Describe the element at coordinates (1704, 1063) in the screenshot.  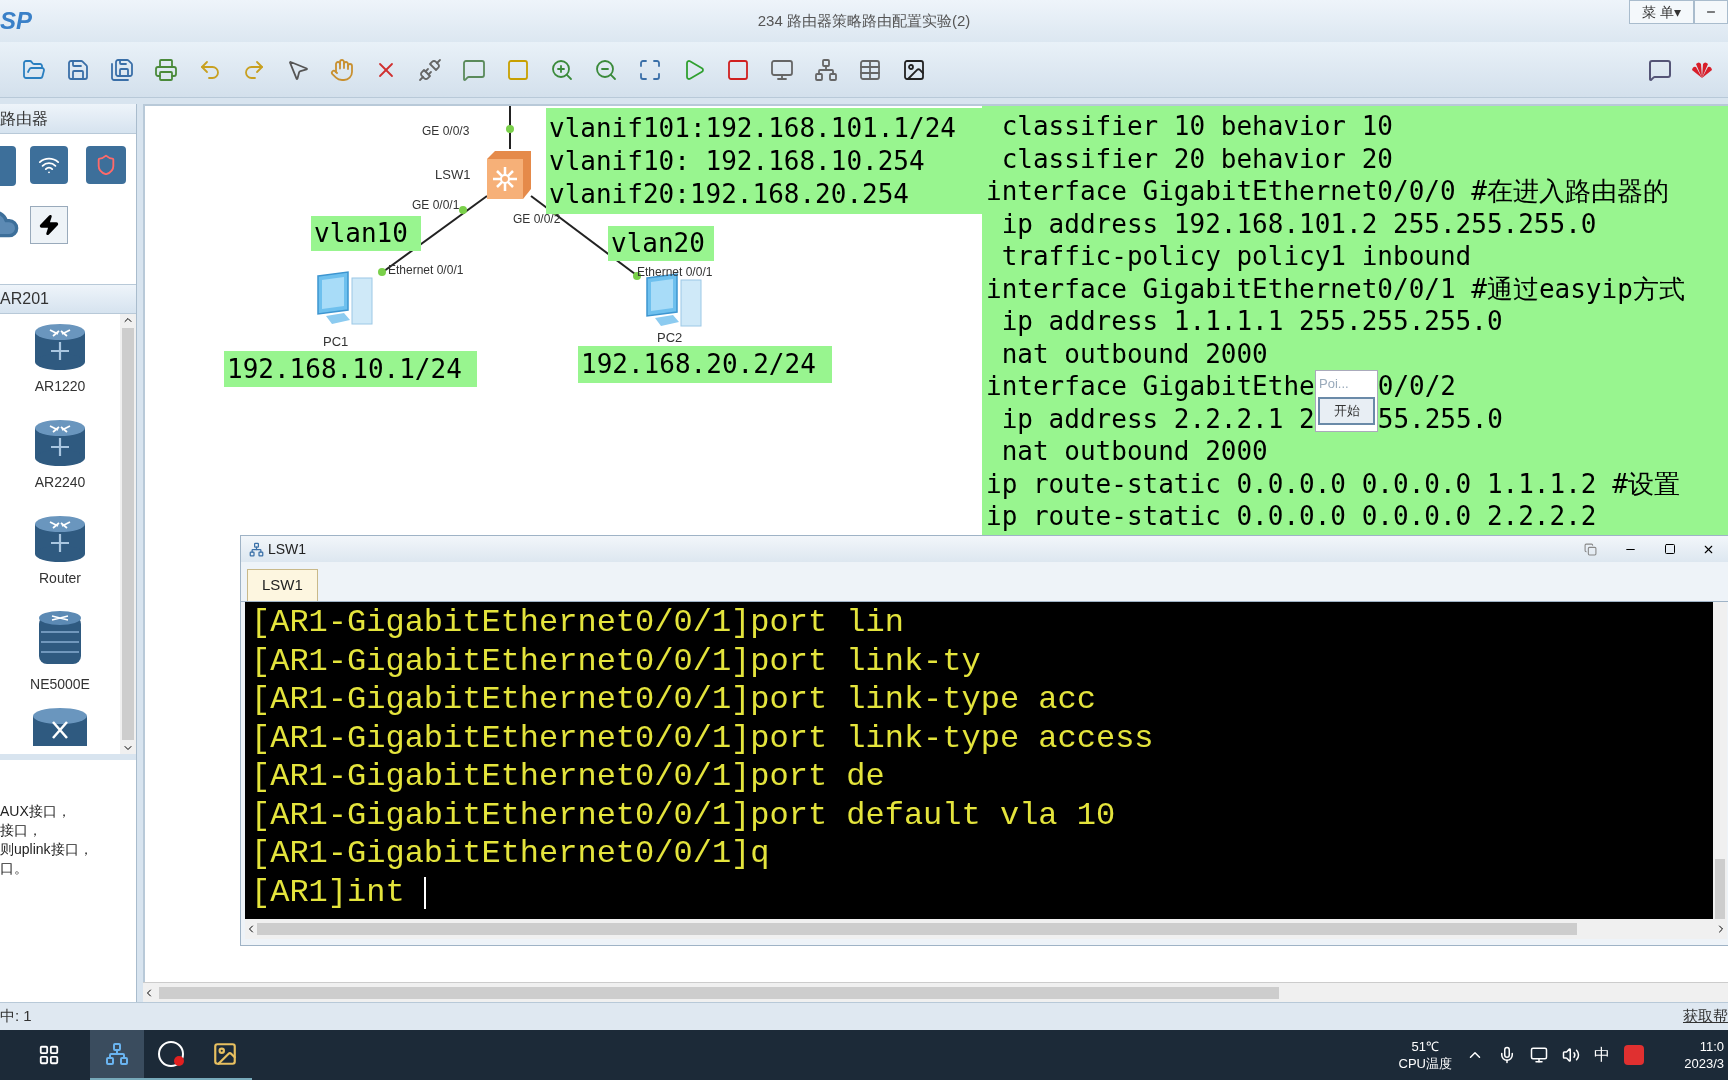
I see `clock-date: 2023/3` at that location.